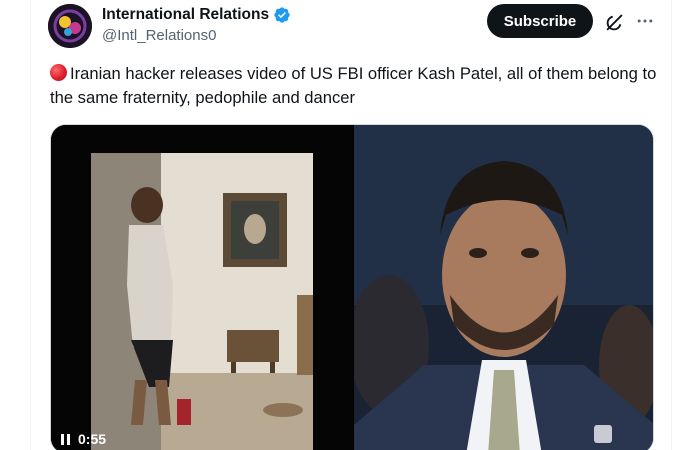  What do you see at coordinates (92, 439) in the screenshot?
I see `video-timestamp: 0:55` at bounding box center [92, 439].